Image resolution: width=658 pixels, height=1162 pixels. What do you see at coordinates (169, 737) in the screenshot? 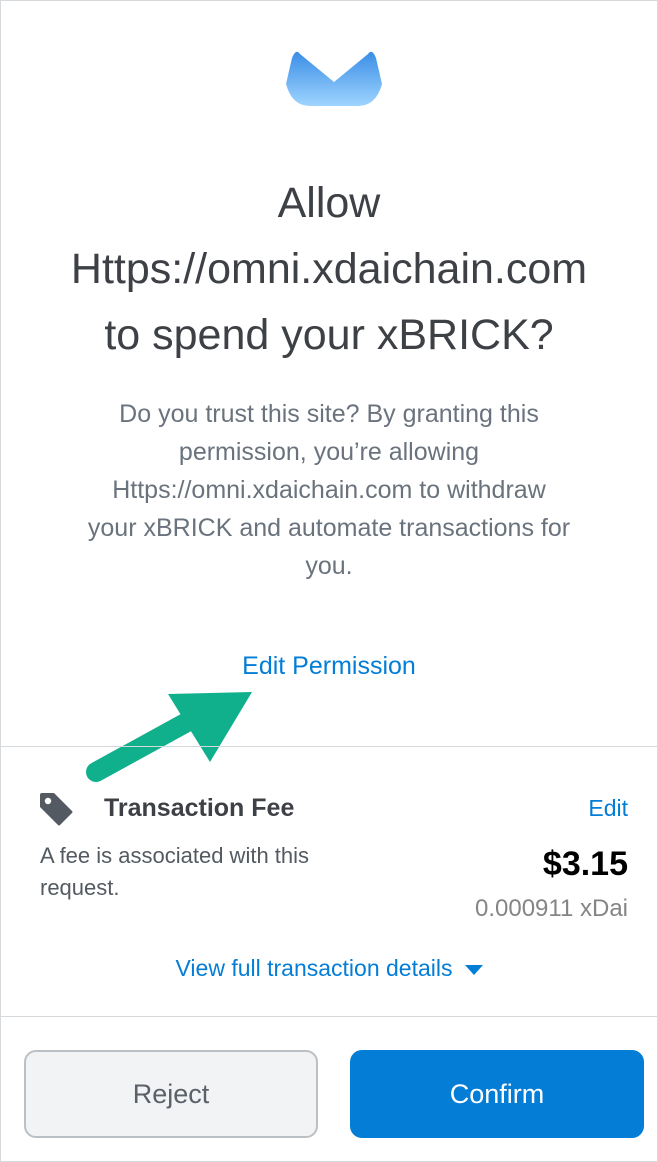
I see `green-arrow-icon` at bounding box center [169, 737].